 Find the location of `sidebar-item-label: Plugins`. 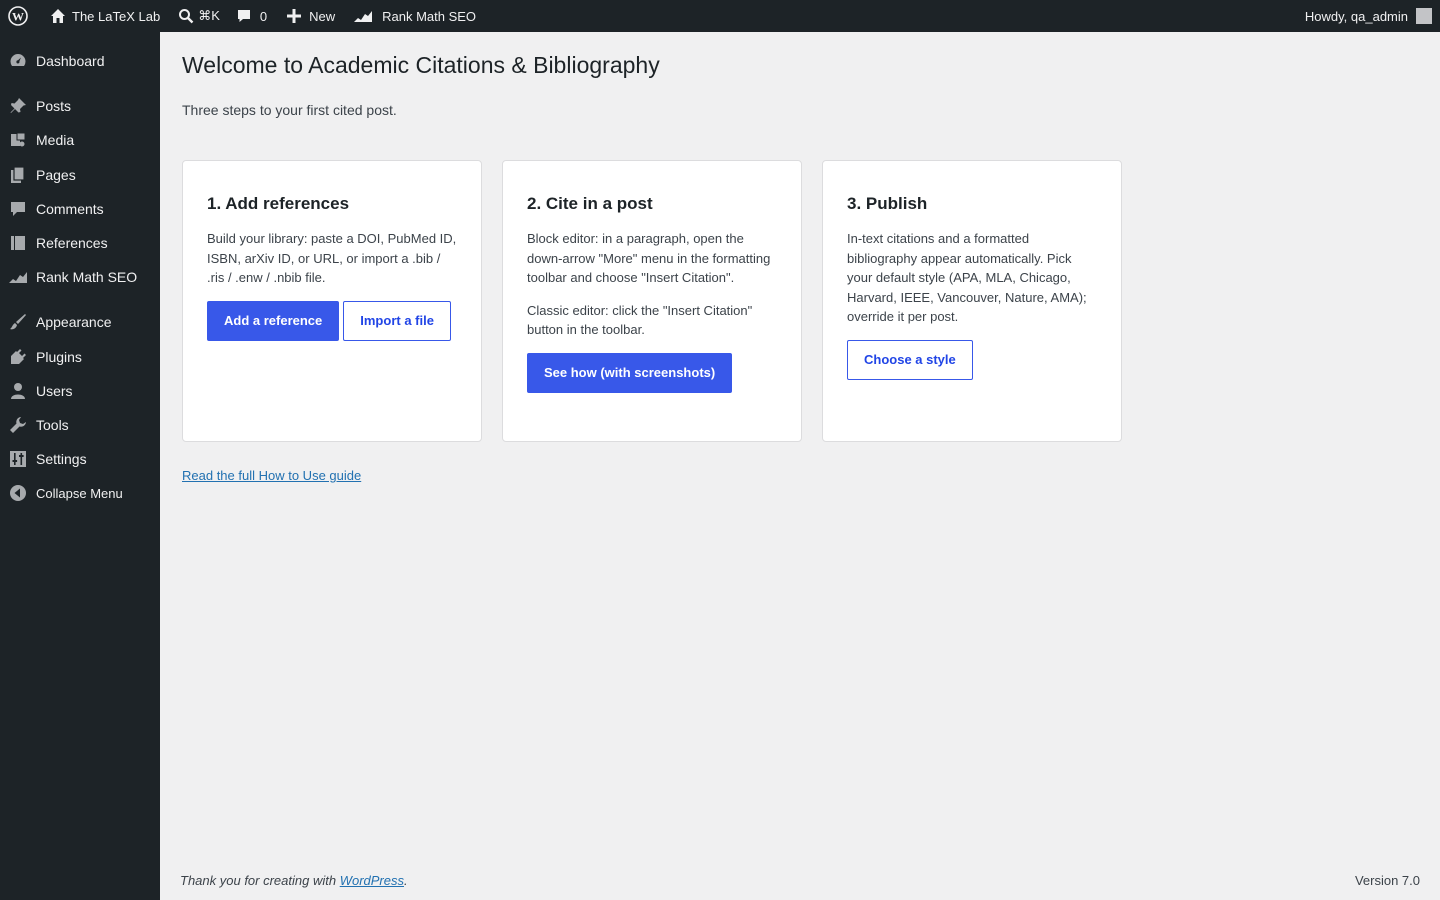

sidebar-item-label: Plugins is located at coordinates (59, 357).